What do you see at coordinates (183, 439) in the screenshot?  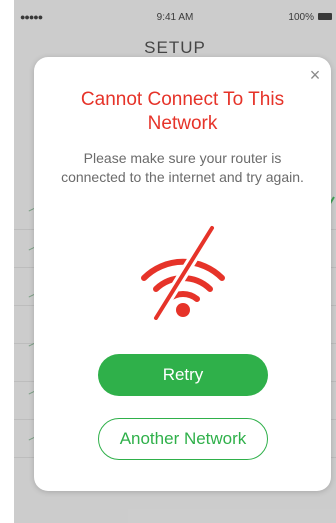 I see `another-network-button: Another Network` at bounding box center [183, 439].